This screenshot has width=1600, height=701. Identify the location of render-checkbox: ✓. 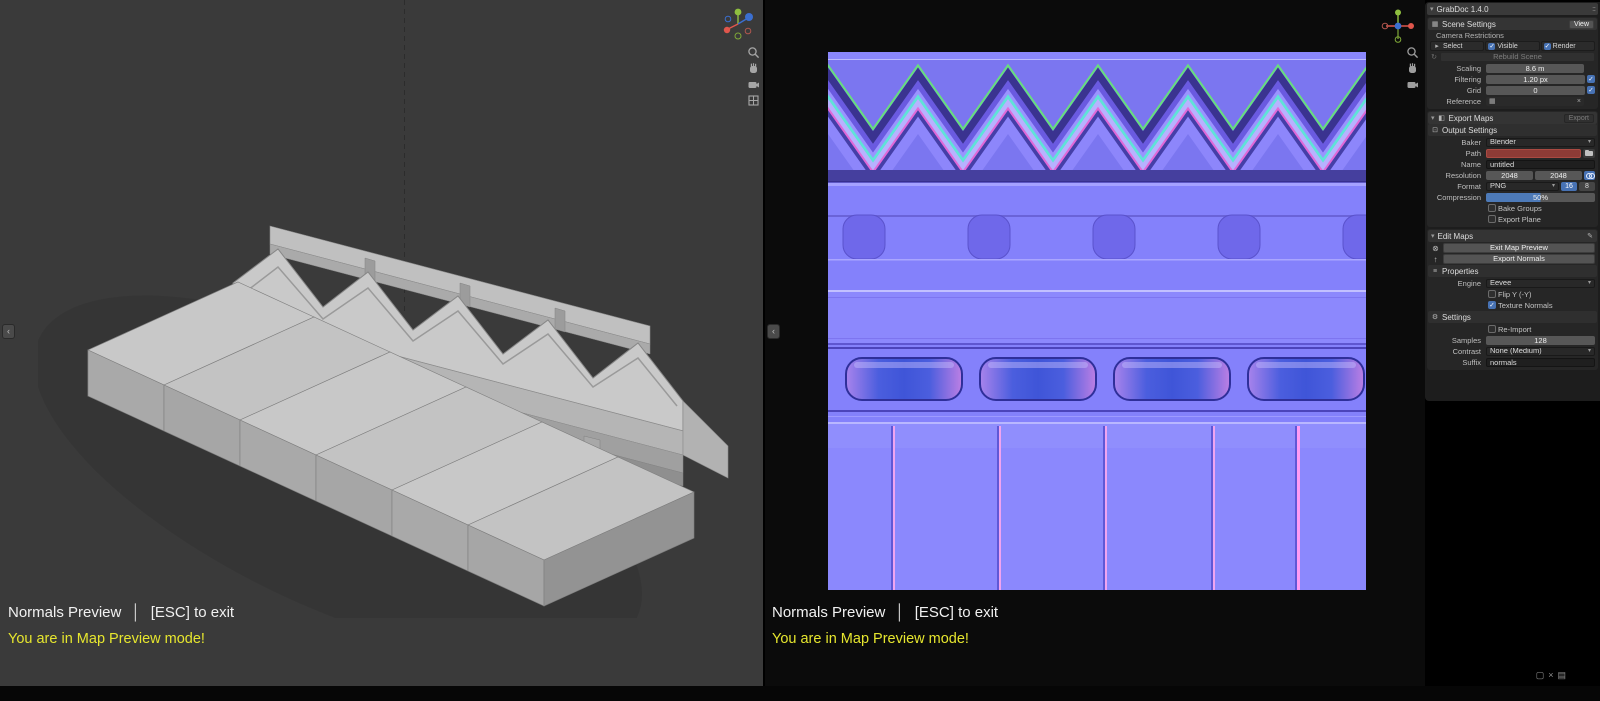
(1547, 46).